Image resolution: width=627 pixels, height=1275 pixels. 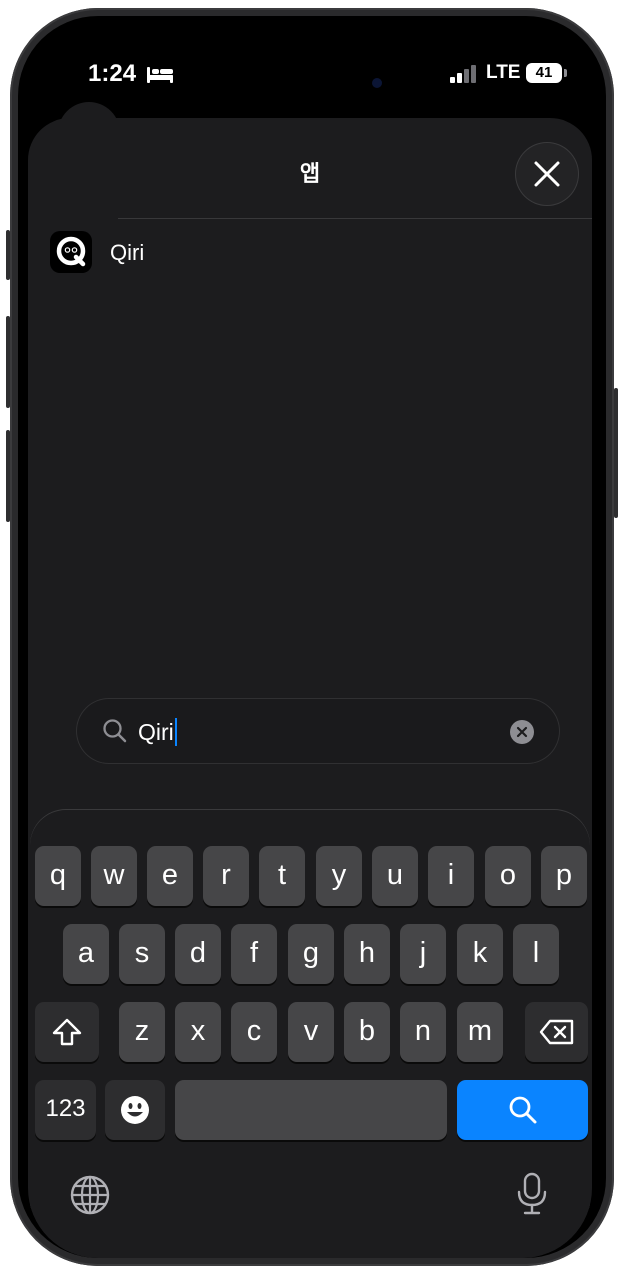 I want to click on search-key-icon, so click(x=523, y=1110).